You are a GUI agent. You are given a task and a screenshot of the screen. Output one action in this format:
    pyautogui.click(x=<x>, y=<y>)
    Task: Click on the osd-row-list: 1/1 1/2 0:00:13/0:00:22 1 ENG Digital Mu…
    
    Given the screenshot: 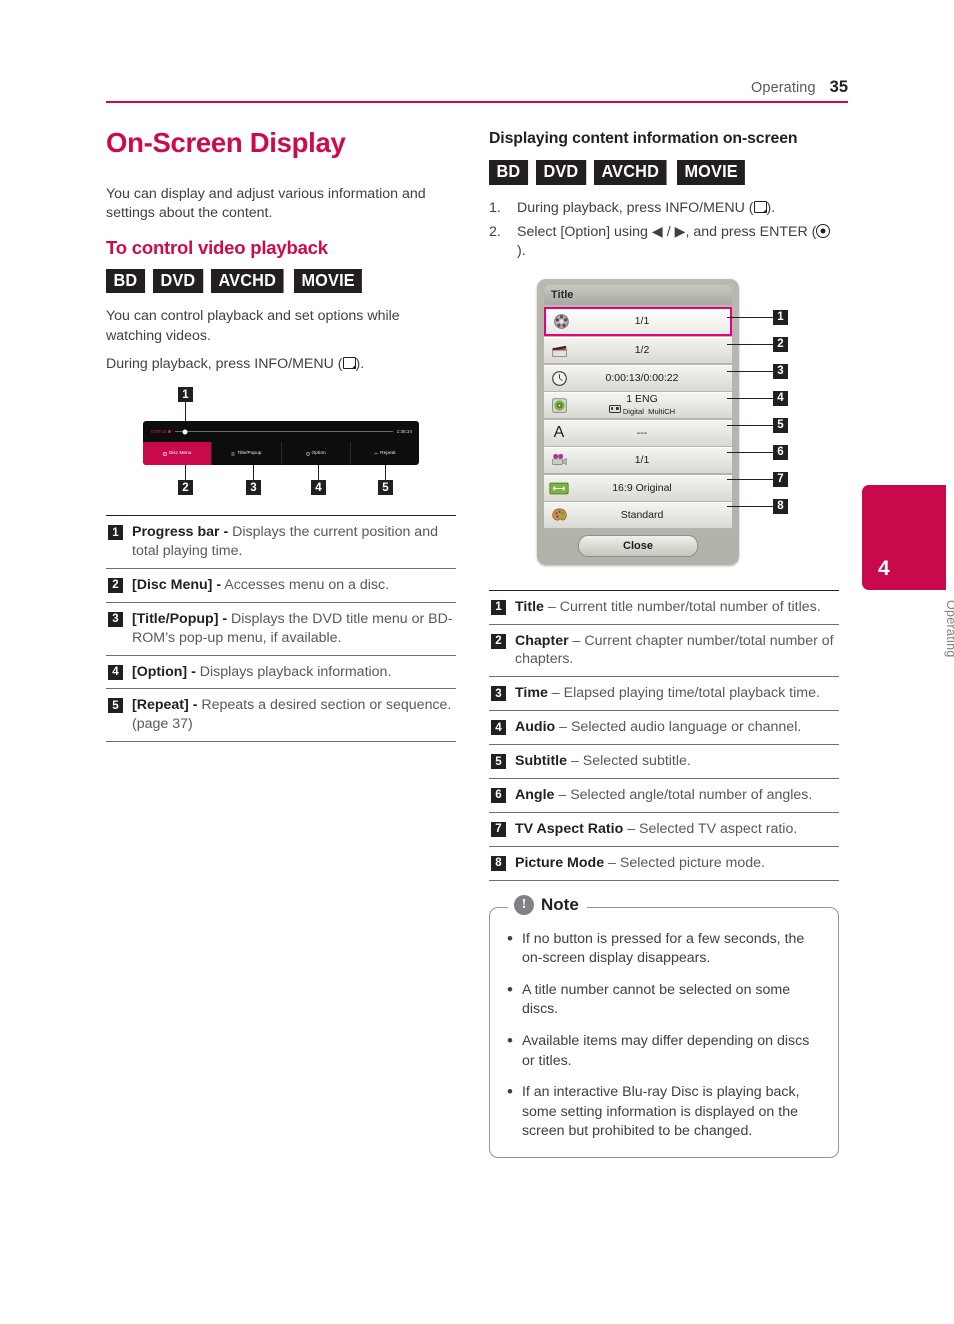 What is the action you would take?
    pyautogui.click(x=638, y=417)
    